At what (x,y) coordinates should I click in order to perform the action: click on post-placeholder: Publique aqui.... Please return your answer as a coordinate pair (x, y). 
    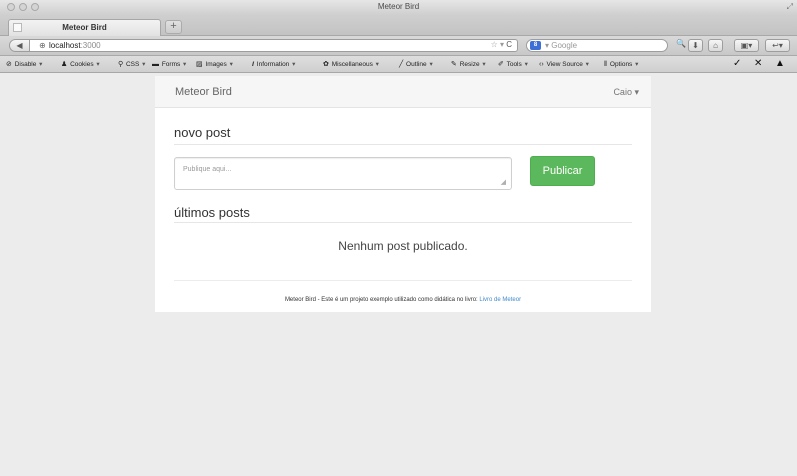
    Looking at the image, I should click on (207, 169).